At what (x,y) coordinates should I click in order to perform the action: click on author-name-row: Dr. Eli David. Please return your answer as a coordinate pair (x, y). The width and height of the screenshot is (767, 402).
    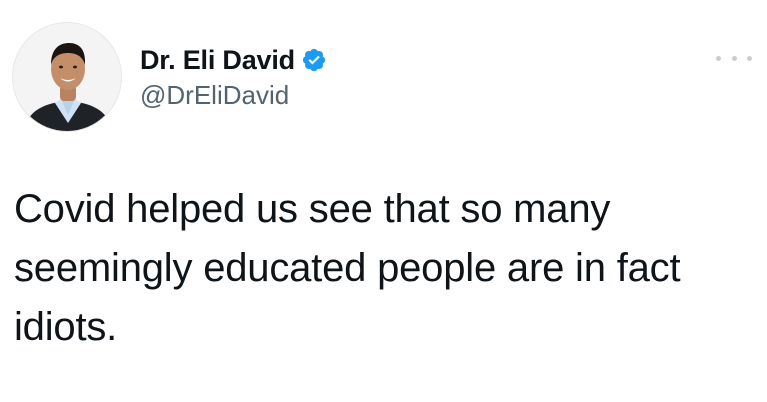
    Looking at the image, I should click on (233, 60).